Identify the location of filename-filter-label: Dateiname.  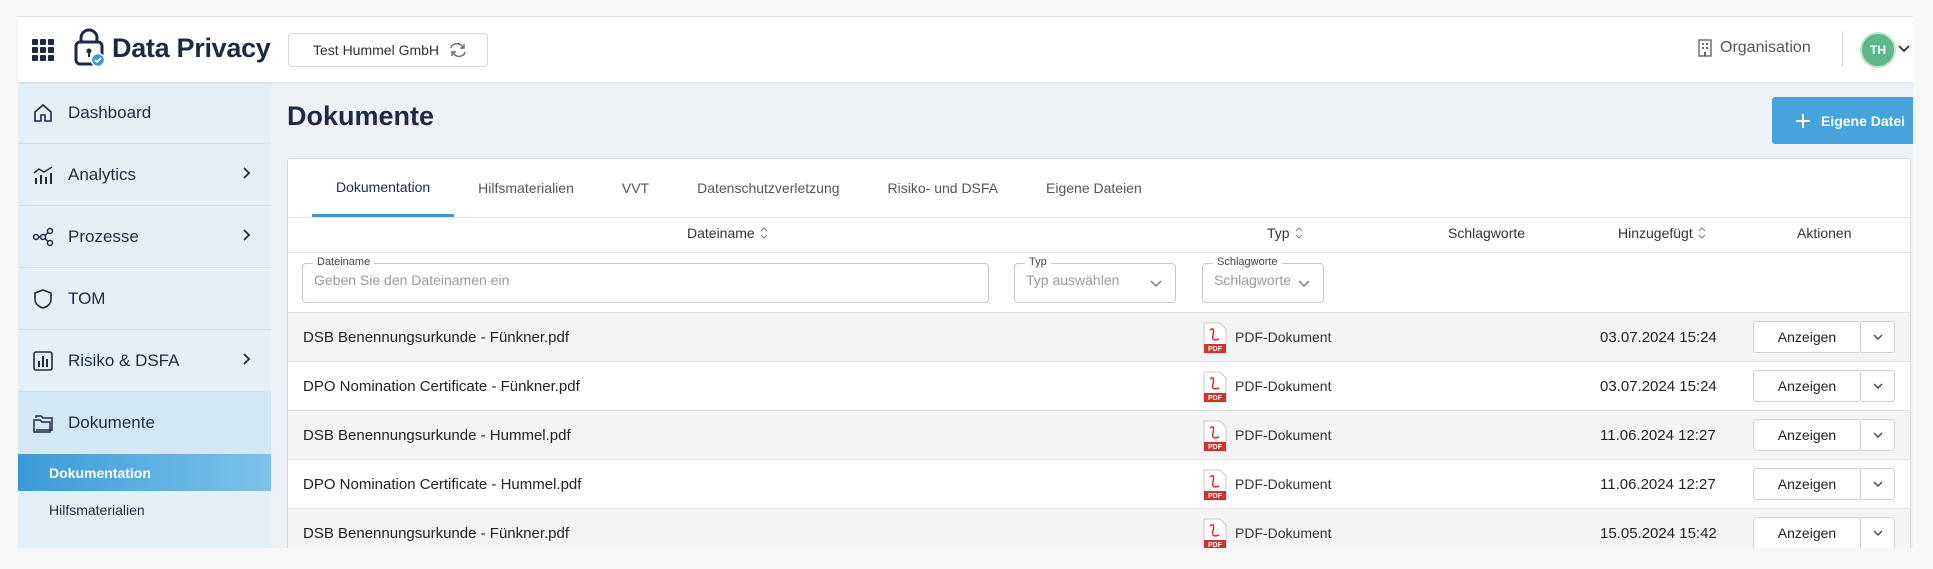
(344, 262).